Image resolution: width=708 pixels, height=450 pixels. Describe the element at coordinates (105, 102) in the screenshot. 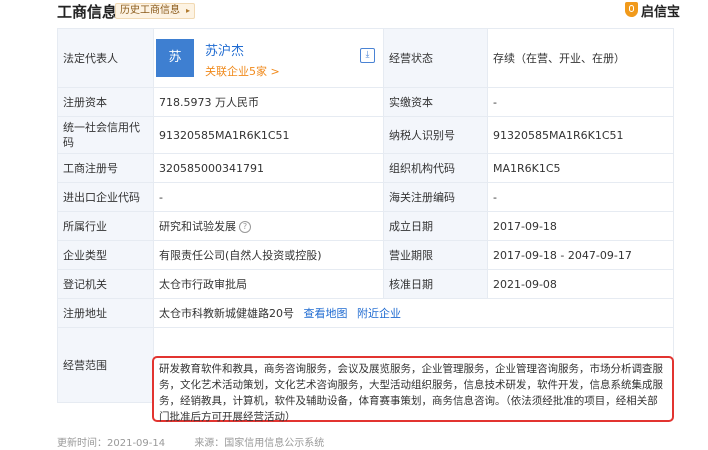

I see `row-label: 注册资本` at that location.